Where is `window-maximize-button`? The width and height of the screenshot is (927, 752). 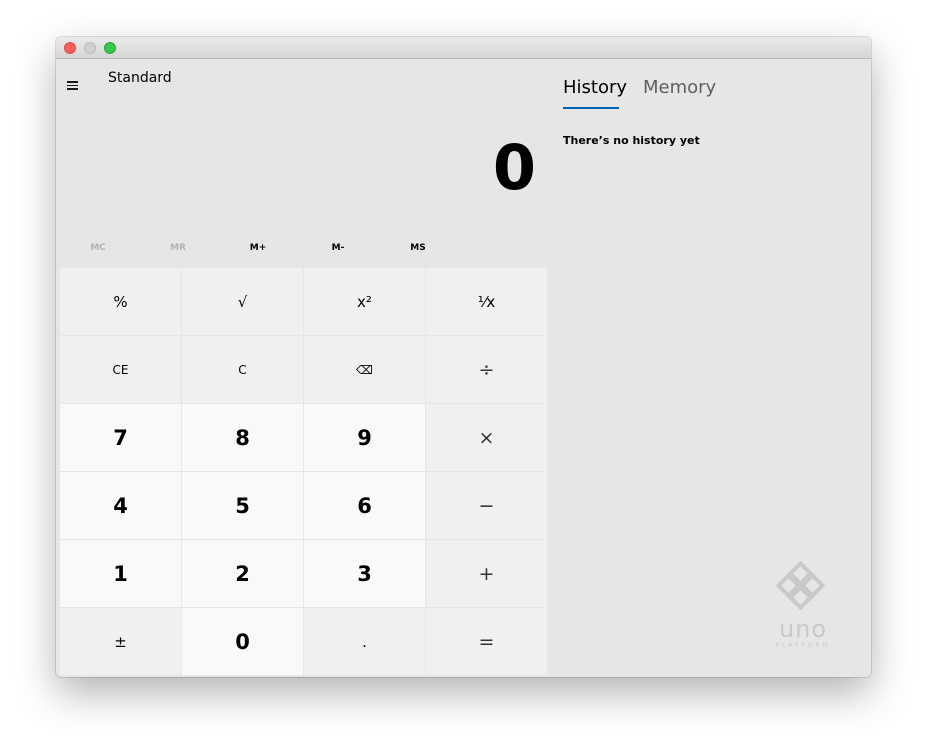
window-maximize-button is located at coordinates (110, 48).